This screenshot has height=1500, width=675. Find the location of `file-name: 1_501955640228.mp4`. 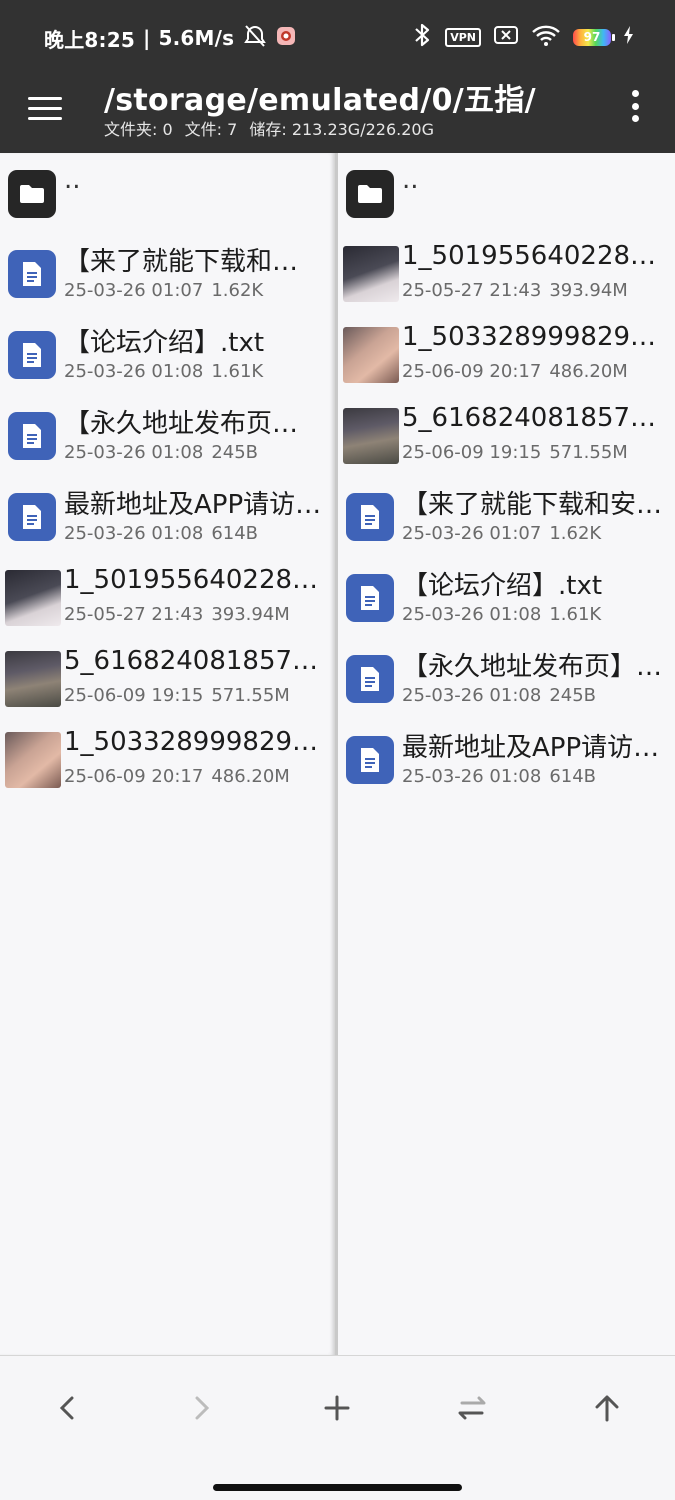

file-name: 1_501955640228.mp4 is located at coordinates (532, 256).